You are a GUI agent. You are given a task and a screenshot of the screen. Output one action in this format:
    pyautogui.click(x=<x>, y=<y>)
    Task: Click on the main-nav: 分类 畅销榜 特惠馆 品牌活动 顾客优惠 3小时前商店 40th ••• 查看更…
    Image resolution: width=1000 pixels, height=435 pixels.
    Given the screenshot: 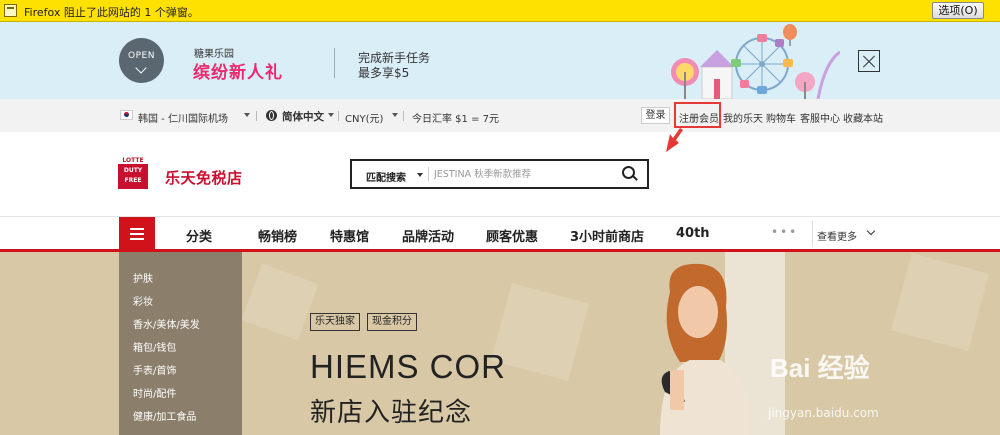 What is the action you would take?
    pyautogui.click(x=500, y=234)
    